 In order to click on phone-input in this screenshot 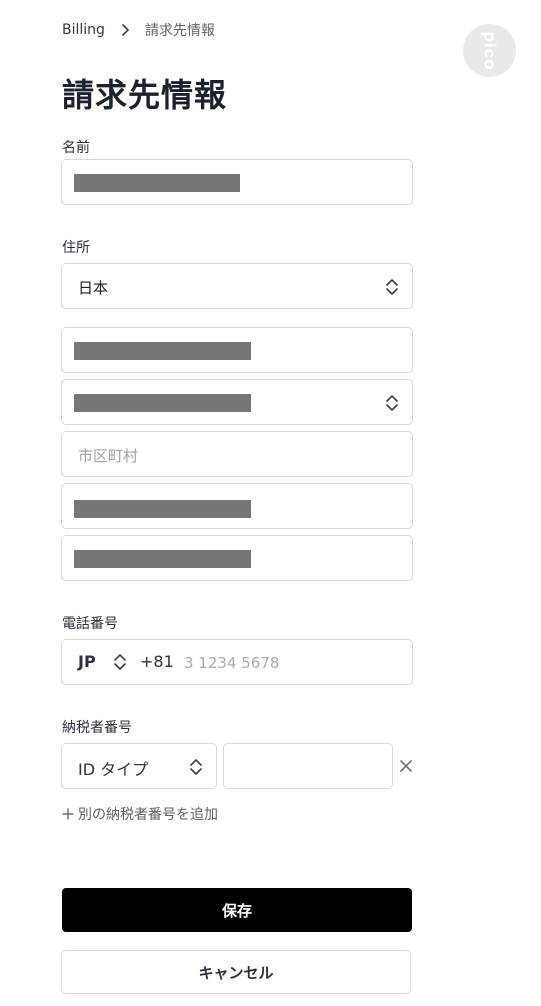, I will do `click(289, 663)`.